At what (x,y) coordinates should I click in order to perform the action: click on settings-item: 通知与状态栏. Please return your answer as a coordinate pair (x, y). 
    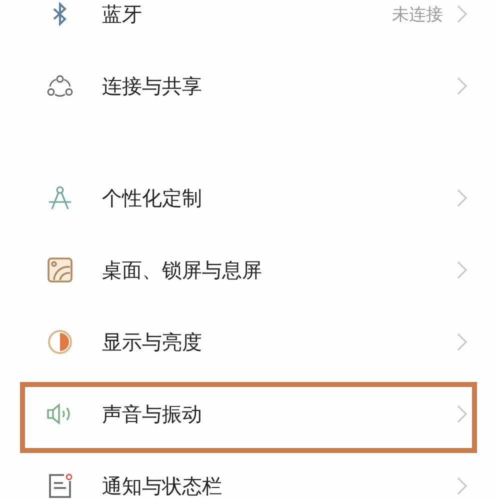
    Looking at the image, I should click on (247, 474).